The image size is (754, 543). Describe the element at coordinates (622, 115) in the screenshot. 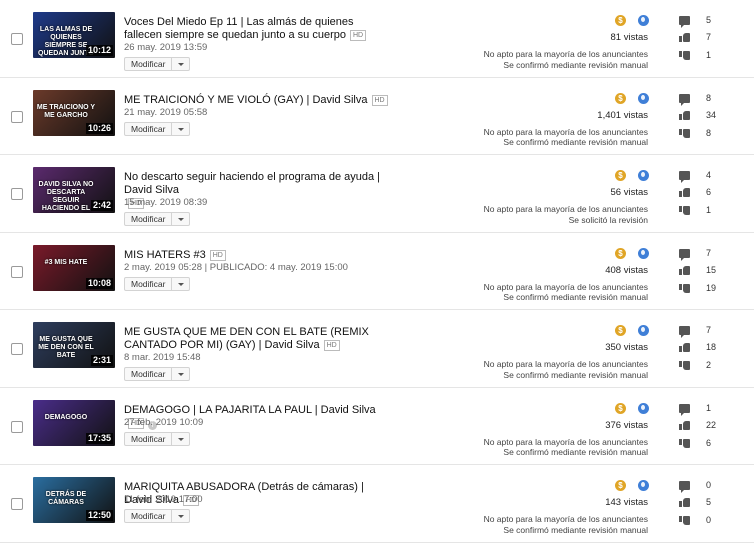

I see `view-count: 1,401 vistas` at that location.